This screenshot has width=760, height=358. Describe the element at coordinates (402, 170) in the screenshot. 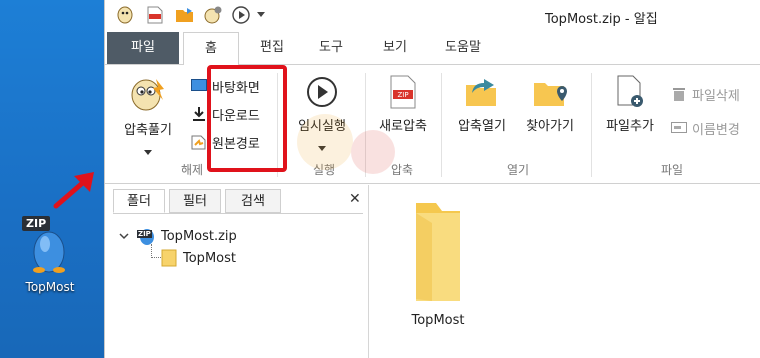

I see `group-label-compress: 압축` at that location.